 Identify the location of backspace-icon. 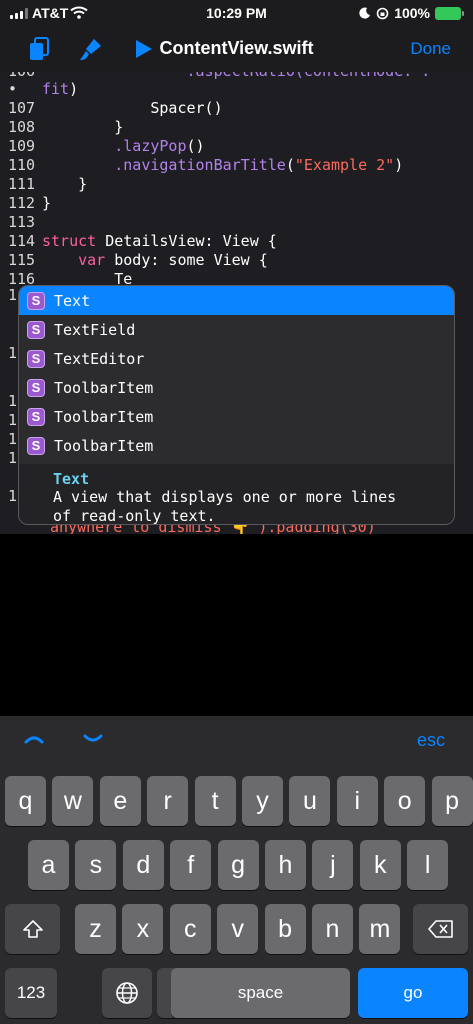
(440, 929).